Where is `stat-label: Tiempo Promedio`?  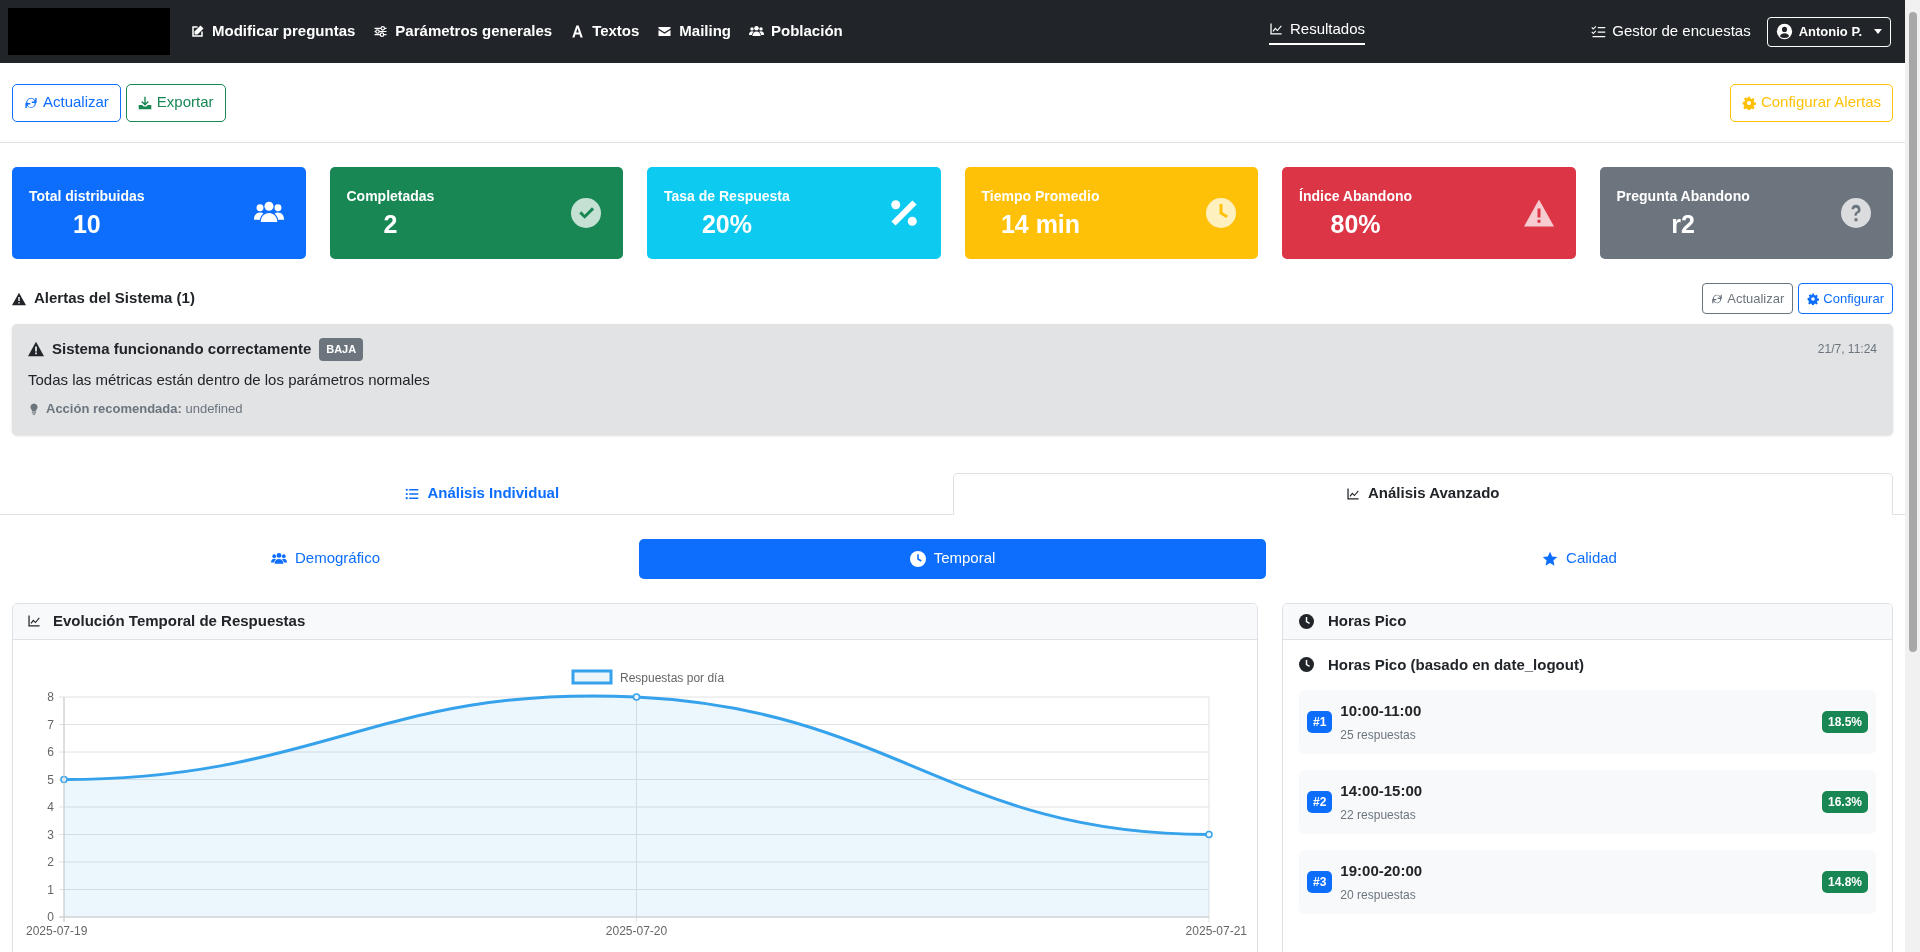
stat-label: Tiempo Promedio is located at coordinates (1040, 196).